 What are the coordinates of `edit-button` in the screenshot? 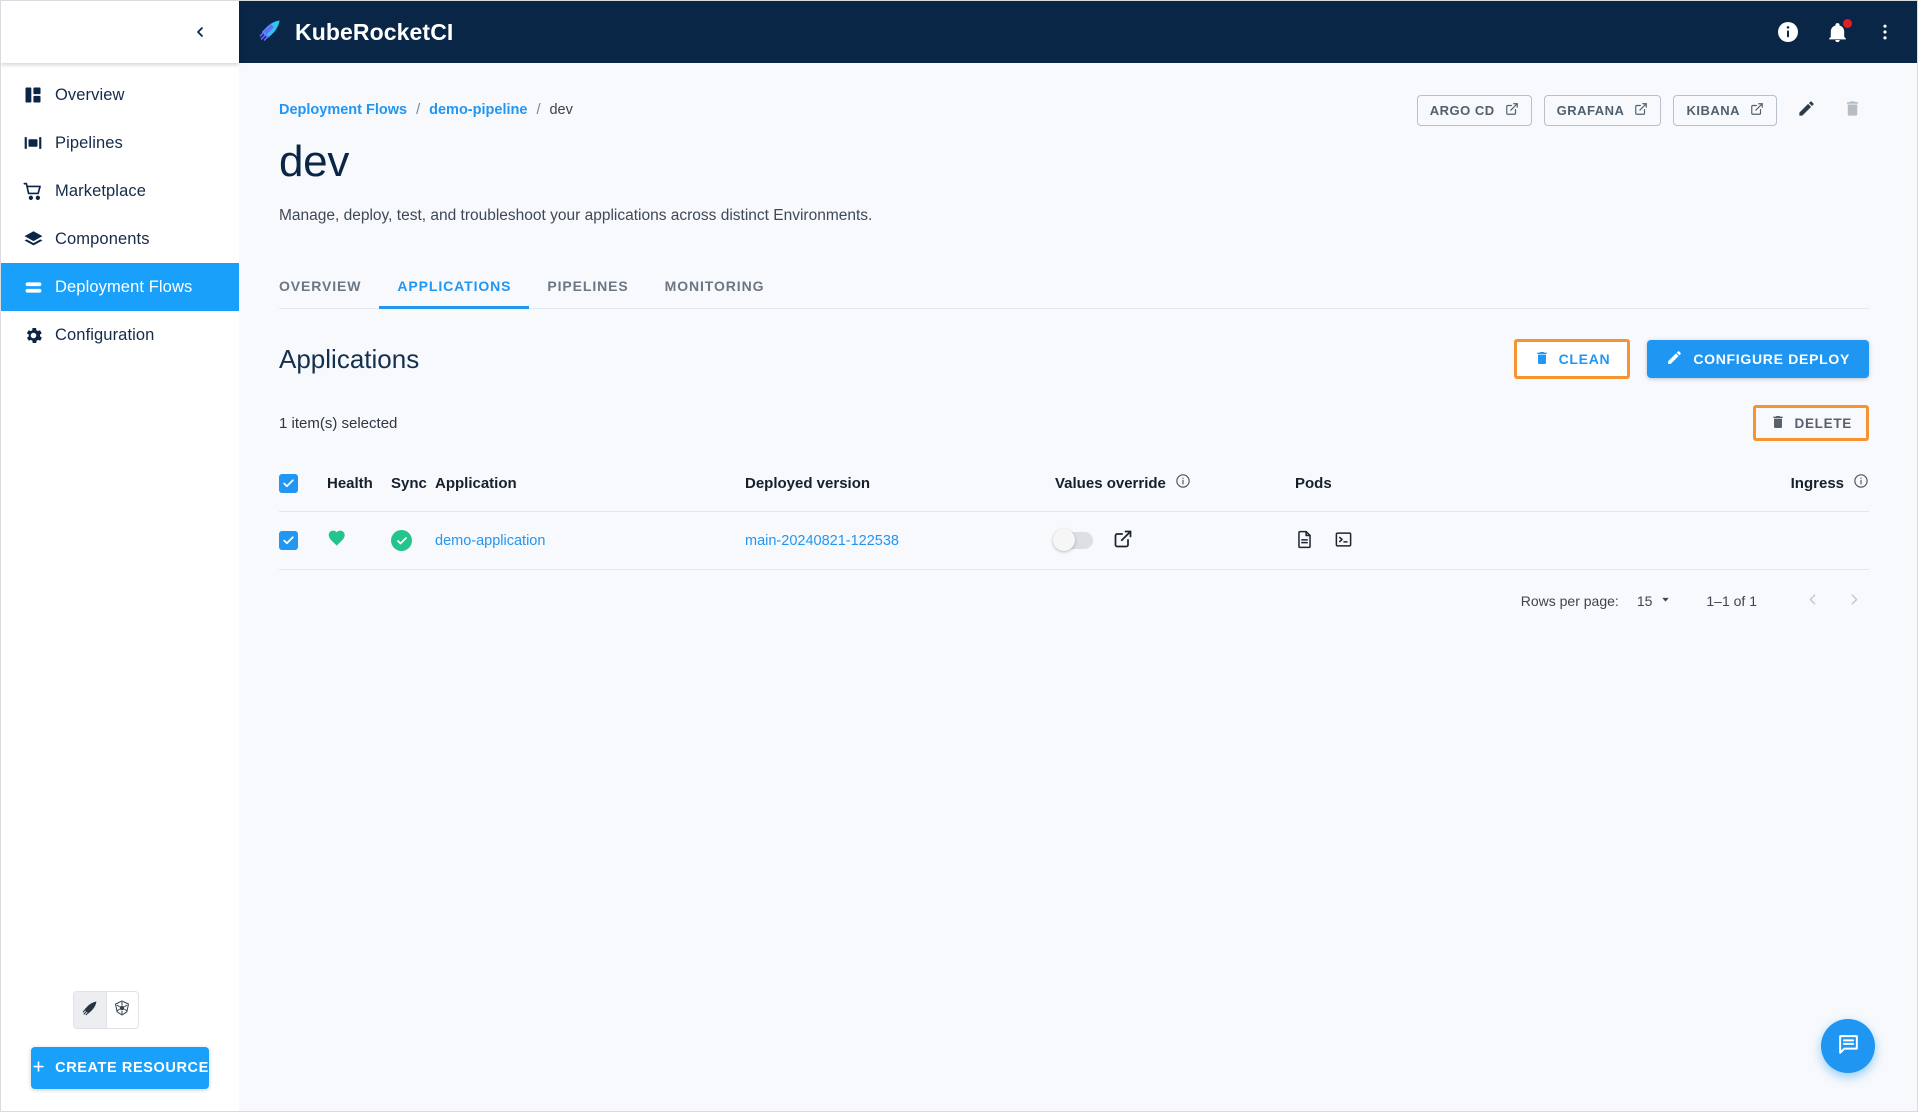 It's located at (1806, 110).